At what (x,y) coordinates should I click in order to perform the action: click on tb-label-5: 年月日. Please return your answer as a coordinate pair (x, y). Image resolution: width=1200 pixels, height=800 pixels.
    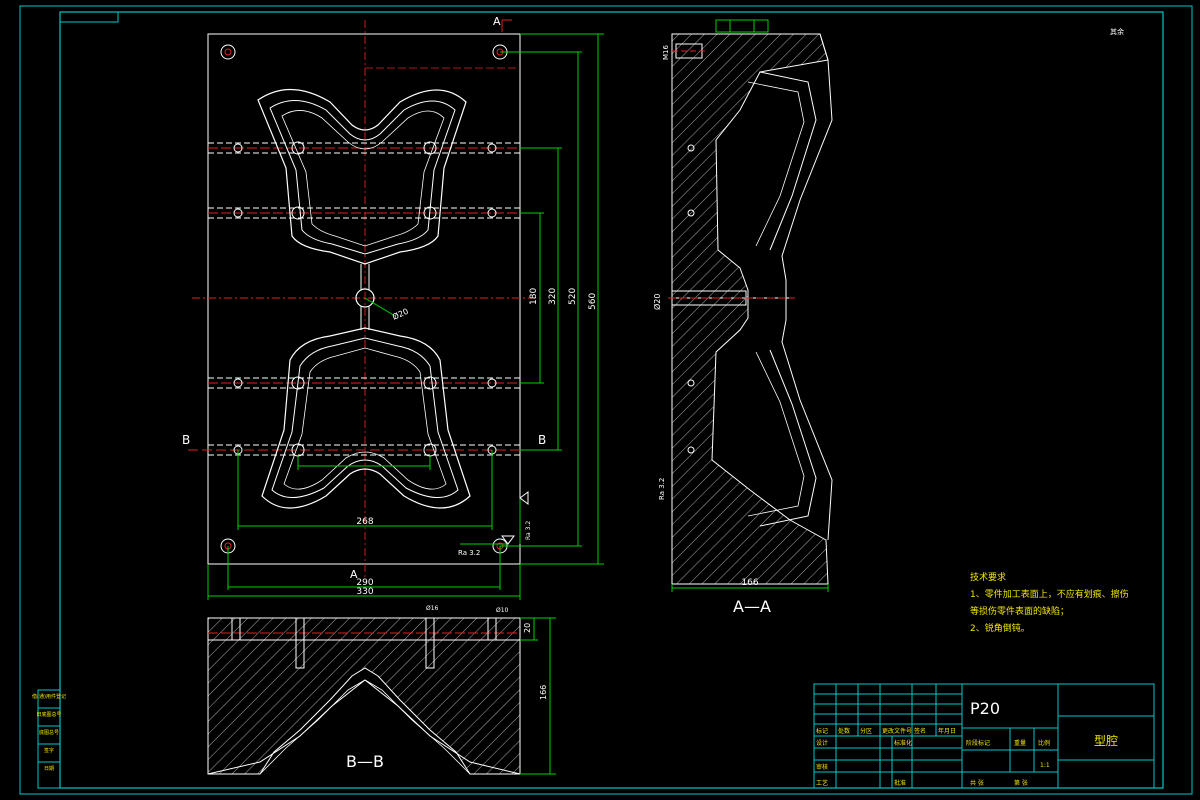
    Looking at the image, I should click on (947, 731).